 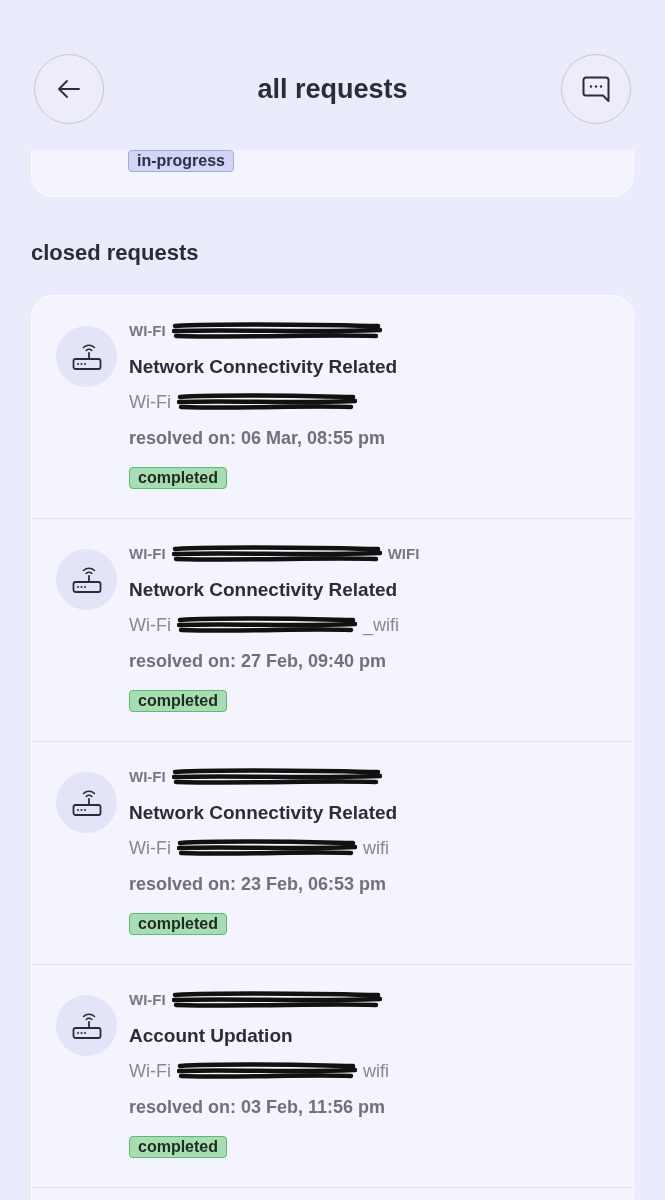 What do you see at coordinates (258, 1107) in the screenshot?
I see `resolved-date: resolved on: 03 Feb, 11:56 pm` at bounding box center [258, 1107].